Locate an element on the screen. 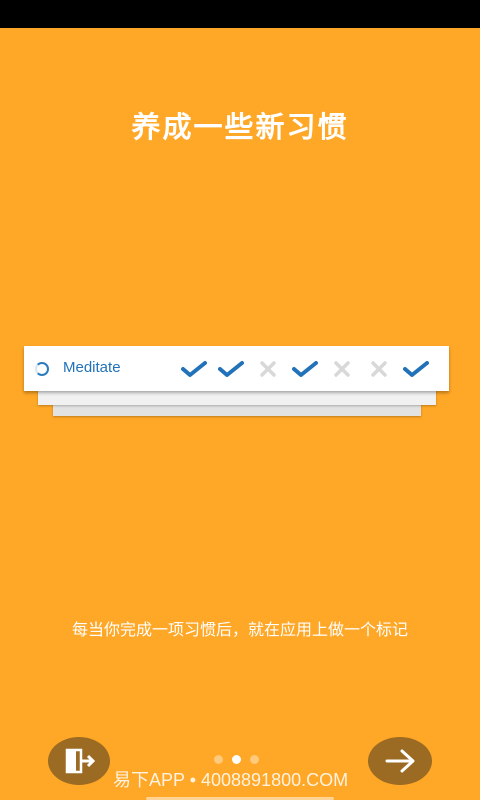 The image size is (480, 800). watermark-text: 易下APP • 4008891800.COM is located at coordinates (231, 780).